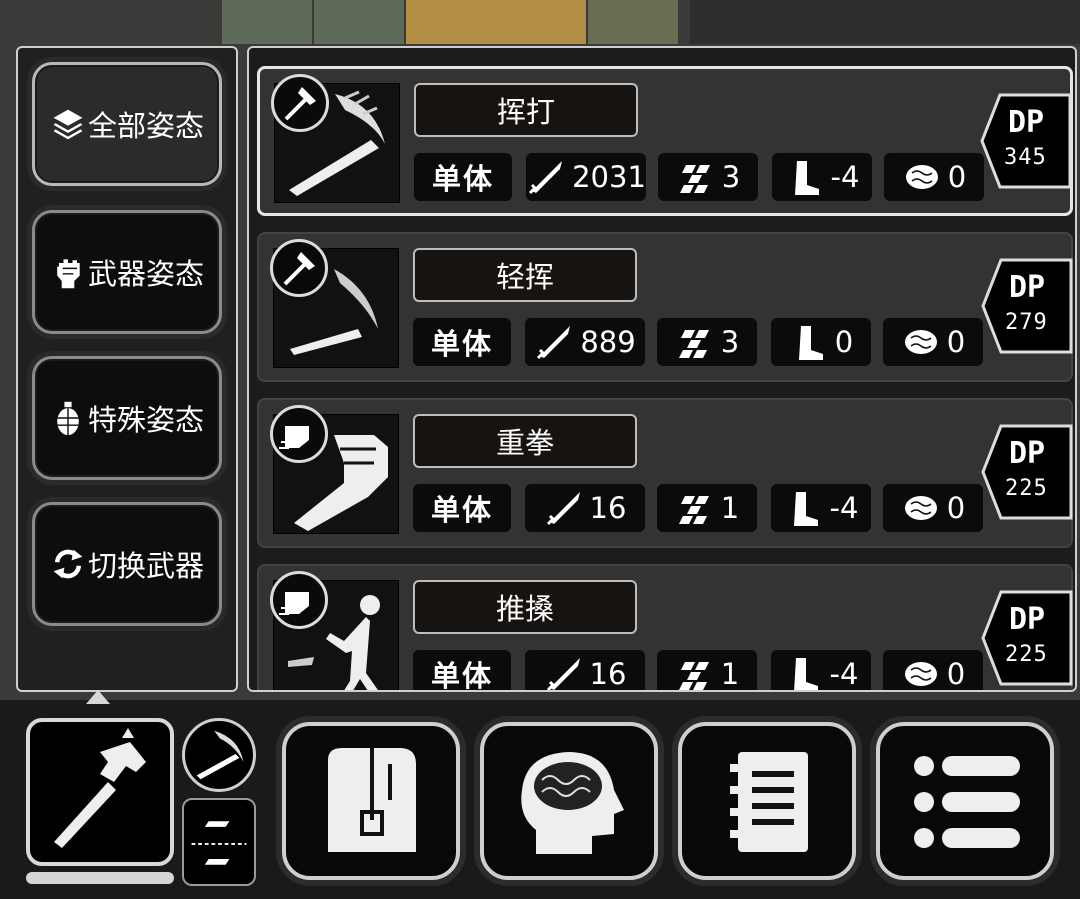  I want to click on damage-stat: 2031, so click(586, 177).